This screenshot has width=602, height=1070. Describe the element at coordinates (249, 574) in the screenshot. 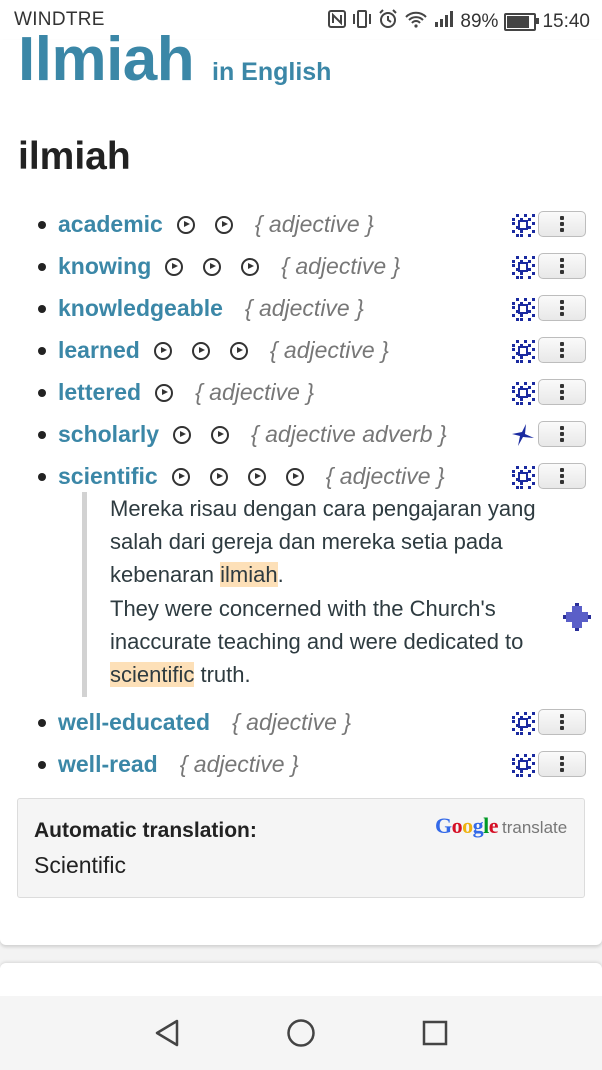

I see `example-source-highlight: ilmiah` at that location.